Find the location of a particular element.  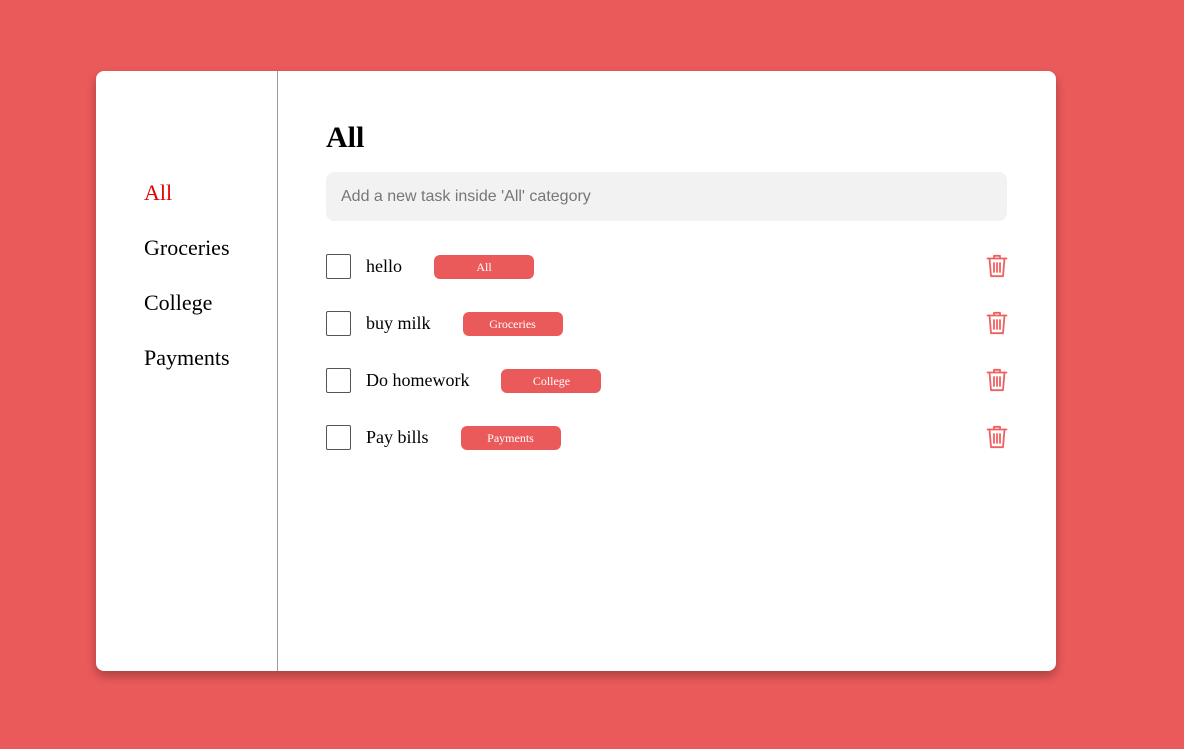

task-row: Pay bills Payments is located at coordinates (667, 441).